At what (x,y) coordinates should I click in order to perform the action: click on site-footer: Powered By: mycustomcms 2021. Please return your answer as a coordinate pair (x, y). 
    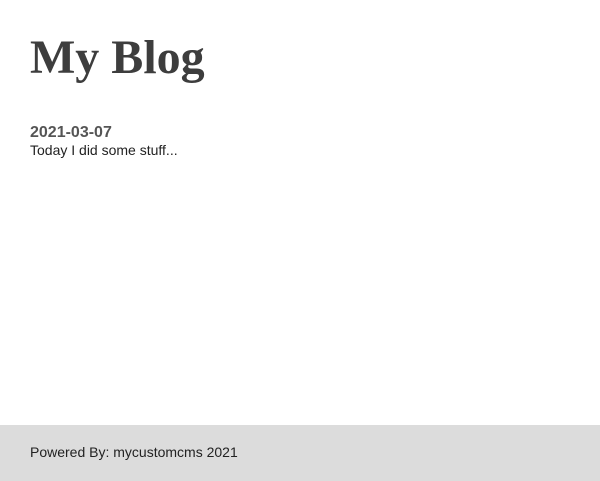
    Looking at the image, I should click on (300, 453).